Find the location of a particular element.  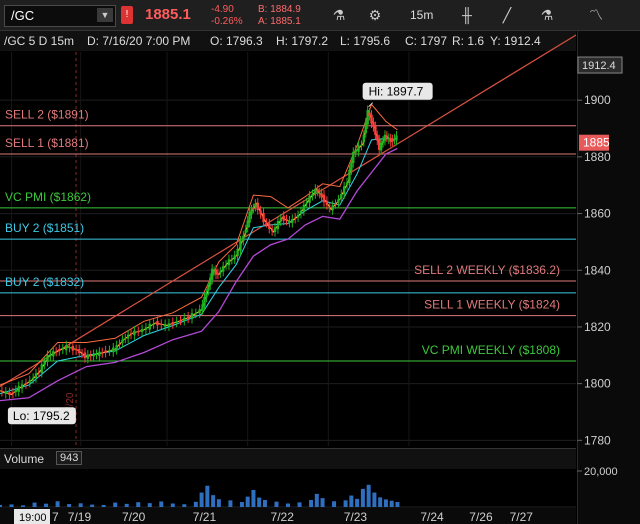

level-label: SELL 2 ($1891) is located at coordinates (47, 115).